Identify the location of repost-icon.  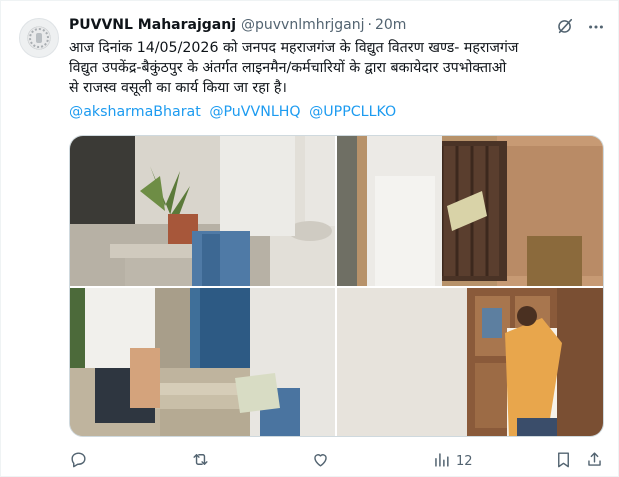
(200, 461).